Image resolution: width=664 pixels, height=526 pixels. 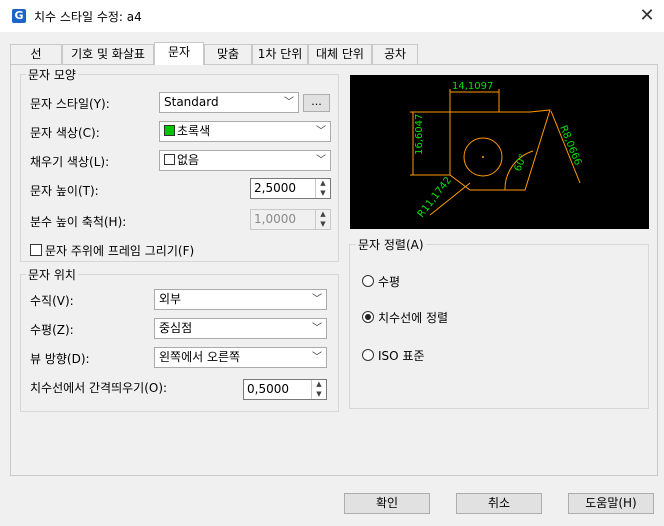 I want to click on tab-text: 문자, so click(x=179, y=53).